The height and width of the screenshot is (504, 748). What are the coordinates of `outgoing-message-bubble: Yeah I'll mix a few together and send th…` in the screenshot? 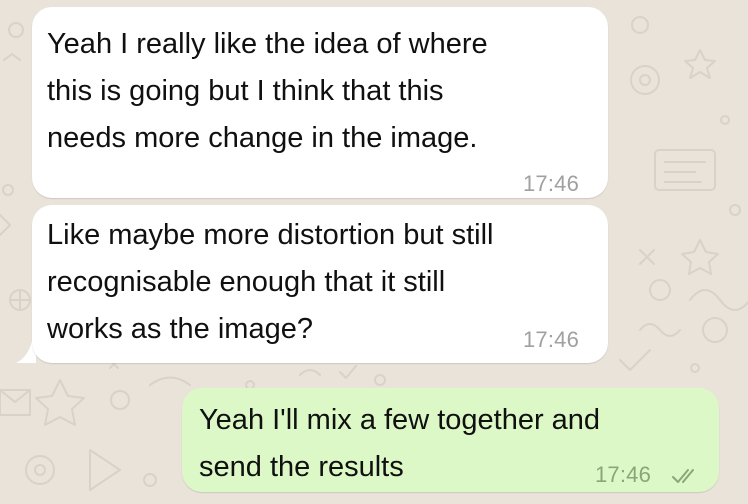 It's located at (450, 440).